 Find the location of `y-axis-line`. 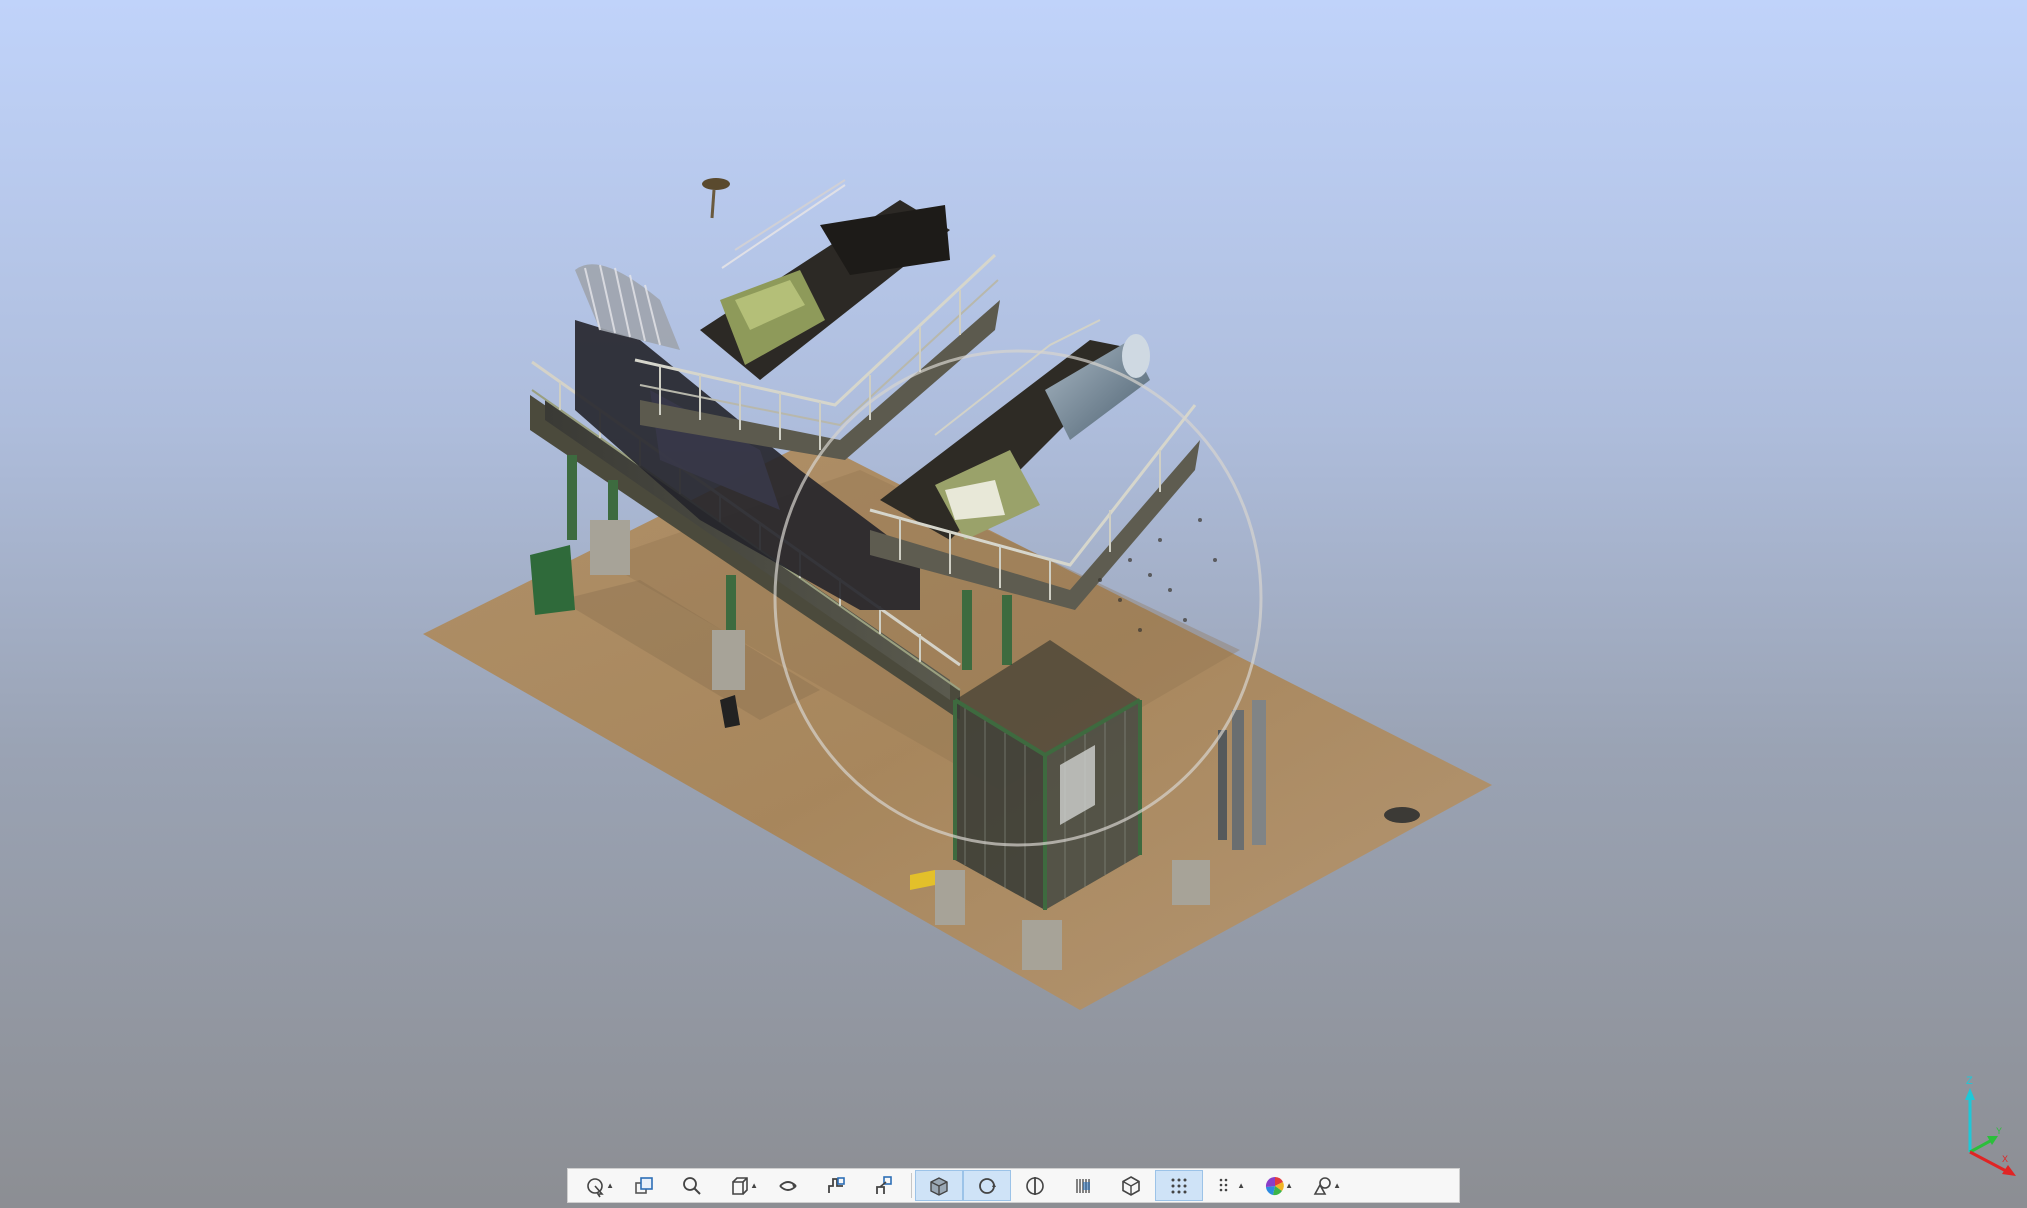

y-axis-line is located at coordinates (1981, 1146).